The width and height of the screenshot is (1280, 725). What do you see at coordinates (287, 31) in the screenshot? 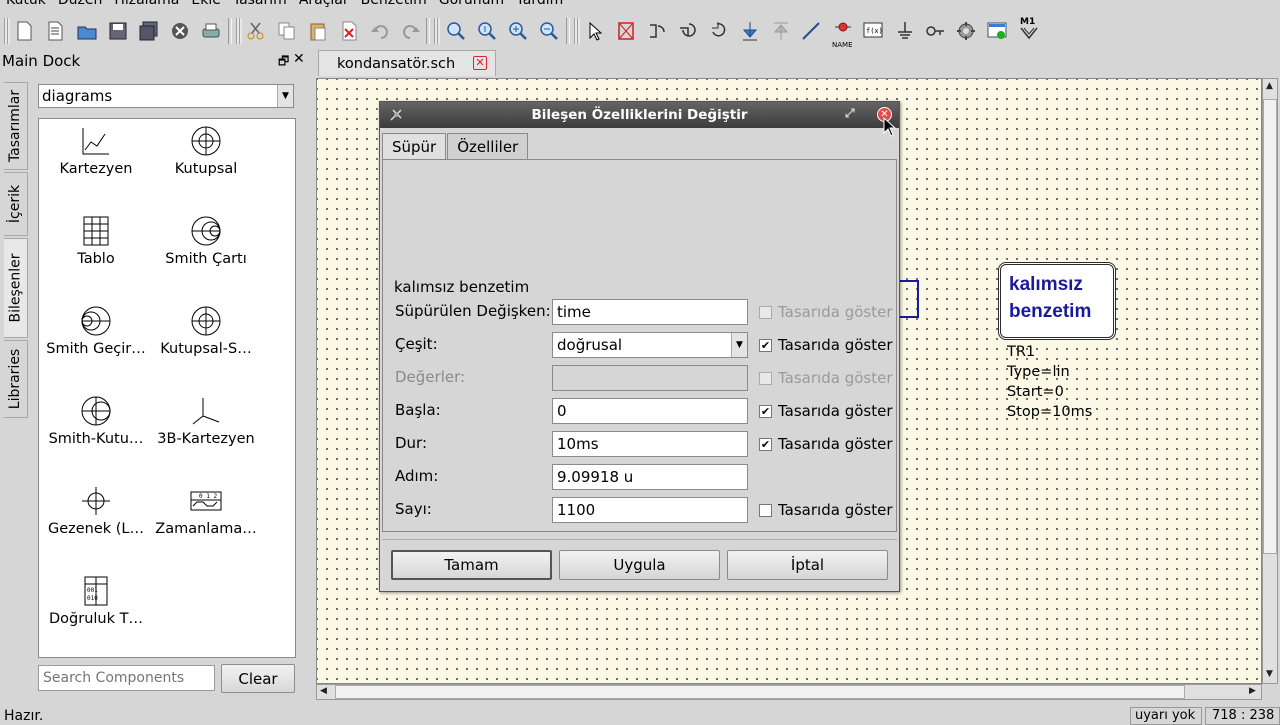
I see `copy-icon` at bounding box center [287, 31].